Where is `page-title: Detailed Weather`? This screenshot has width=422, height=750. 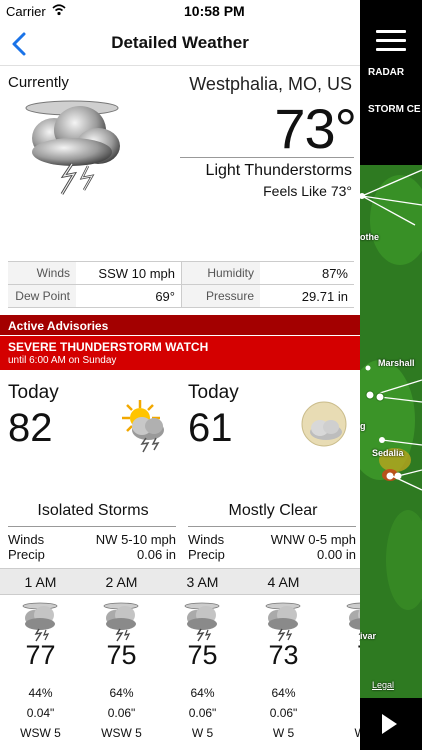 page-title: Detailed Weather is located at coordinates (180, 42).